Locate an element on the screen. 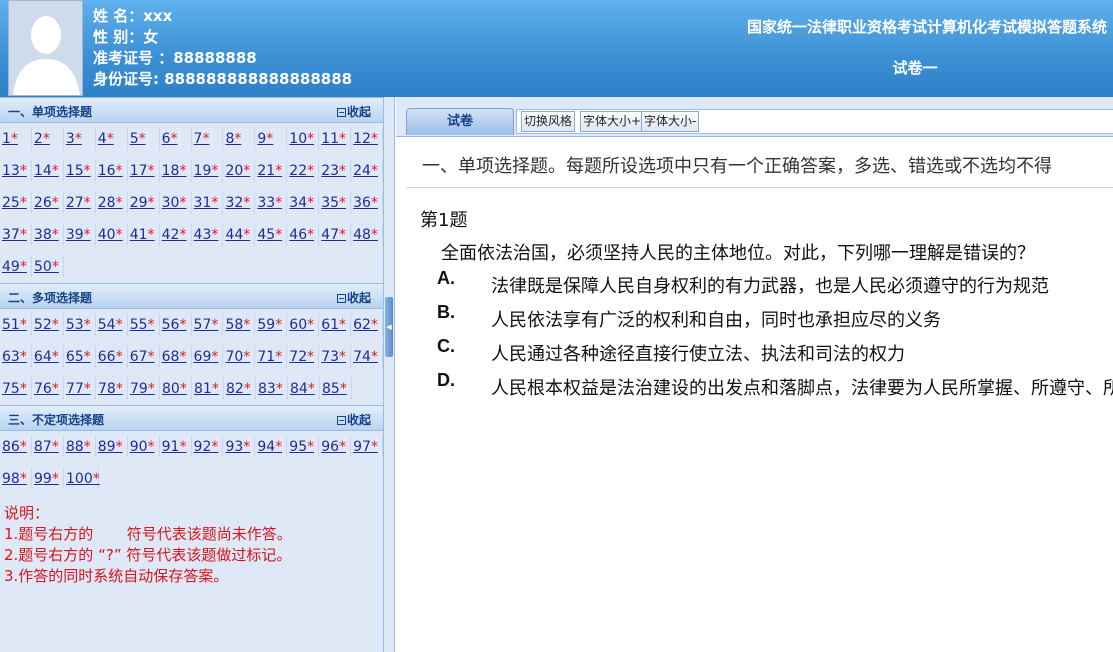  question-link: 11* is located at coordinates (335, 139).